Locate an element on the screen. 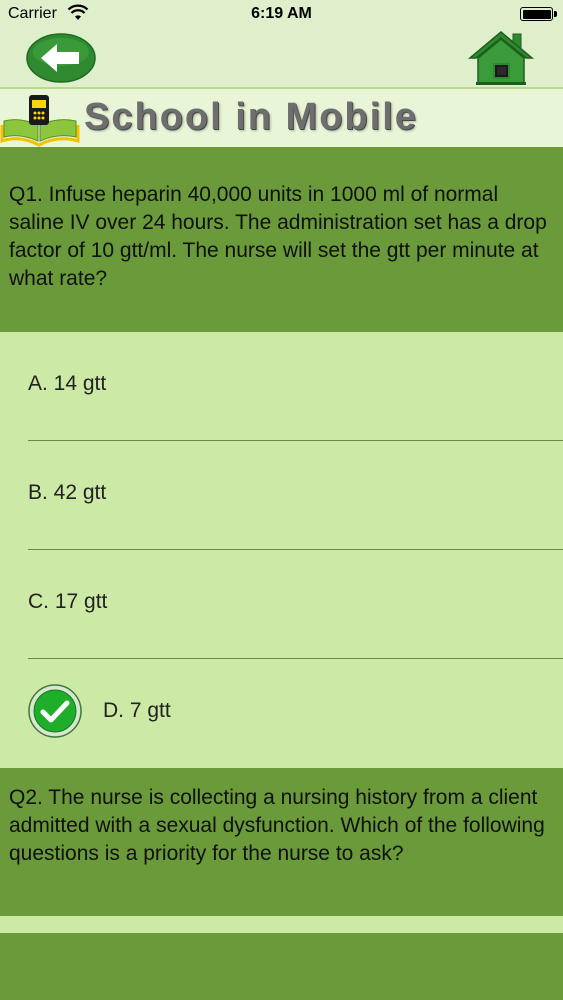  next-section is located at coordinates (281, 966).